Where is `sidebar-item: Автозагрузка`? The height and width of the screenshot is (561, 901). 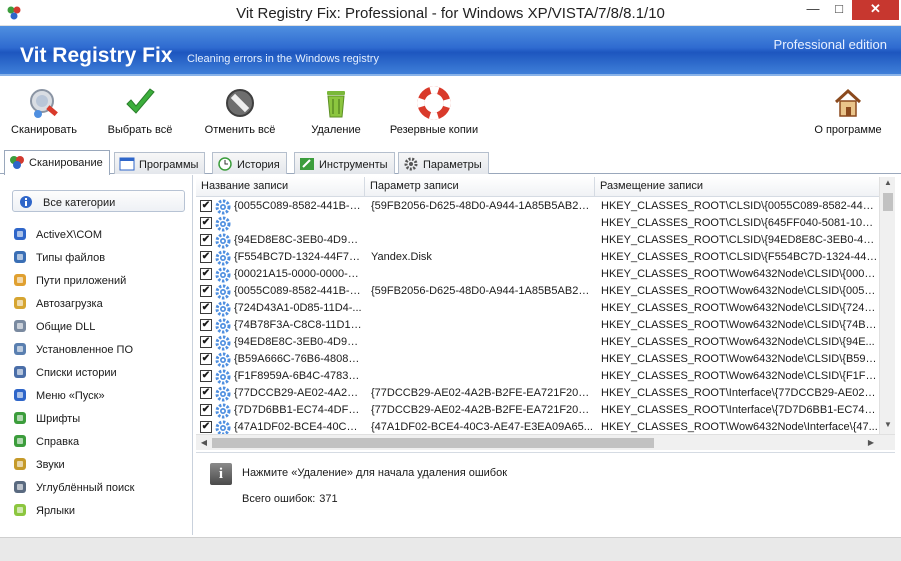 sidebar-item: Автозагрузка is located at coordinates (57, 302).